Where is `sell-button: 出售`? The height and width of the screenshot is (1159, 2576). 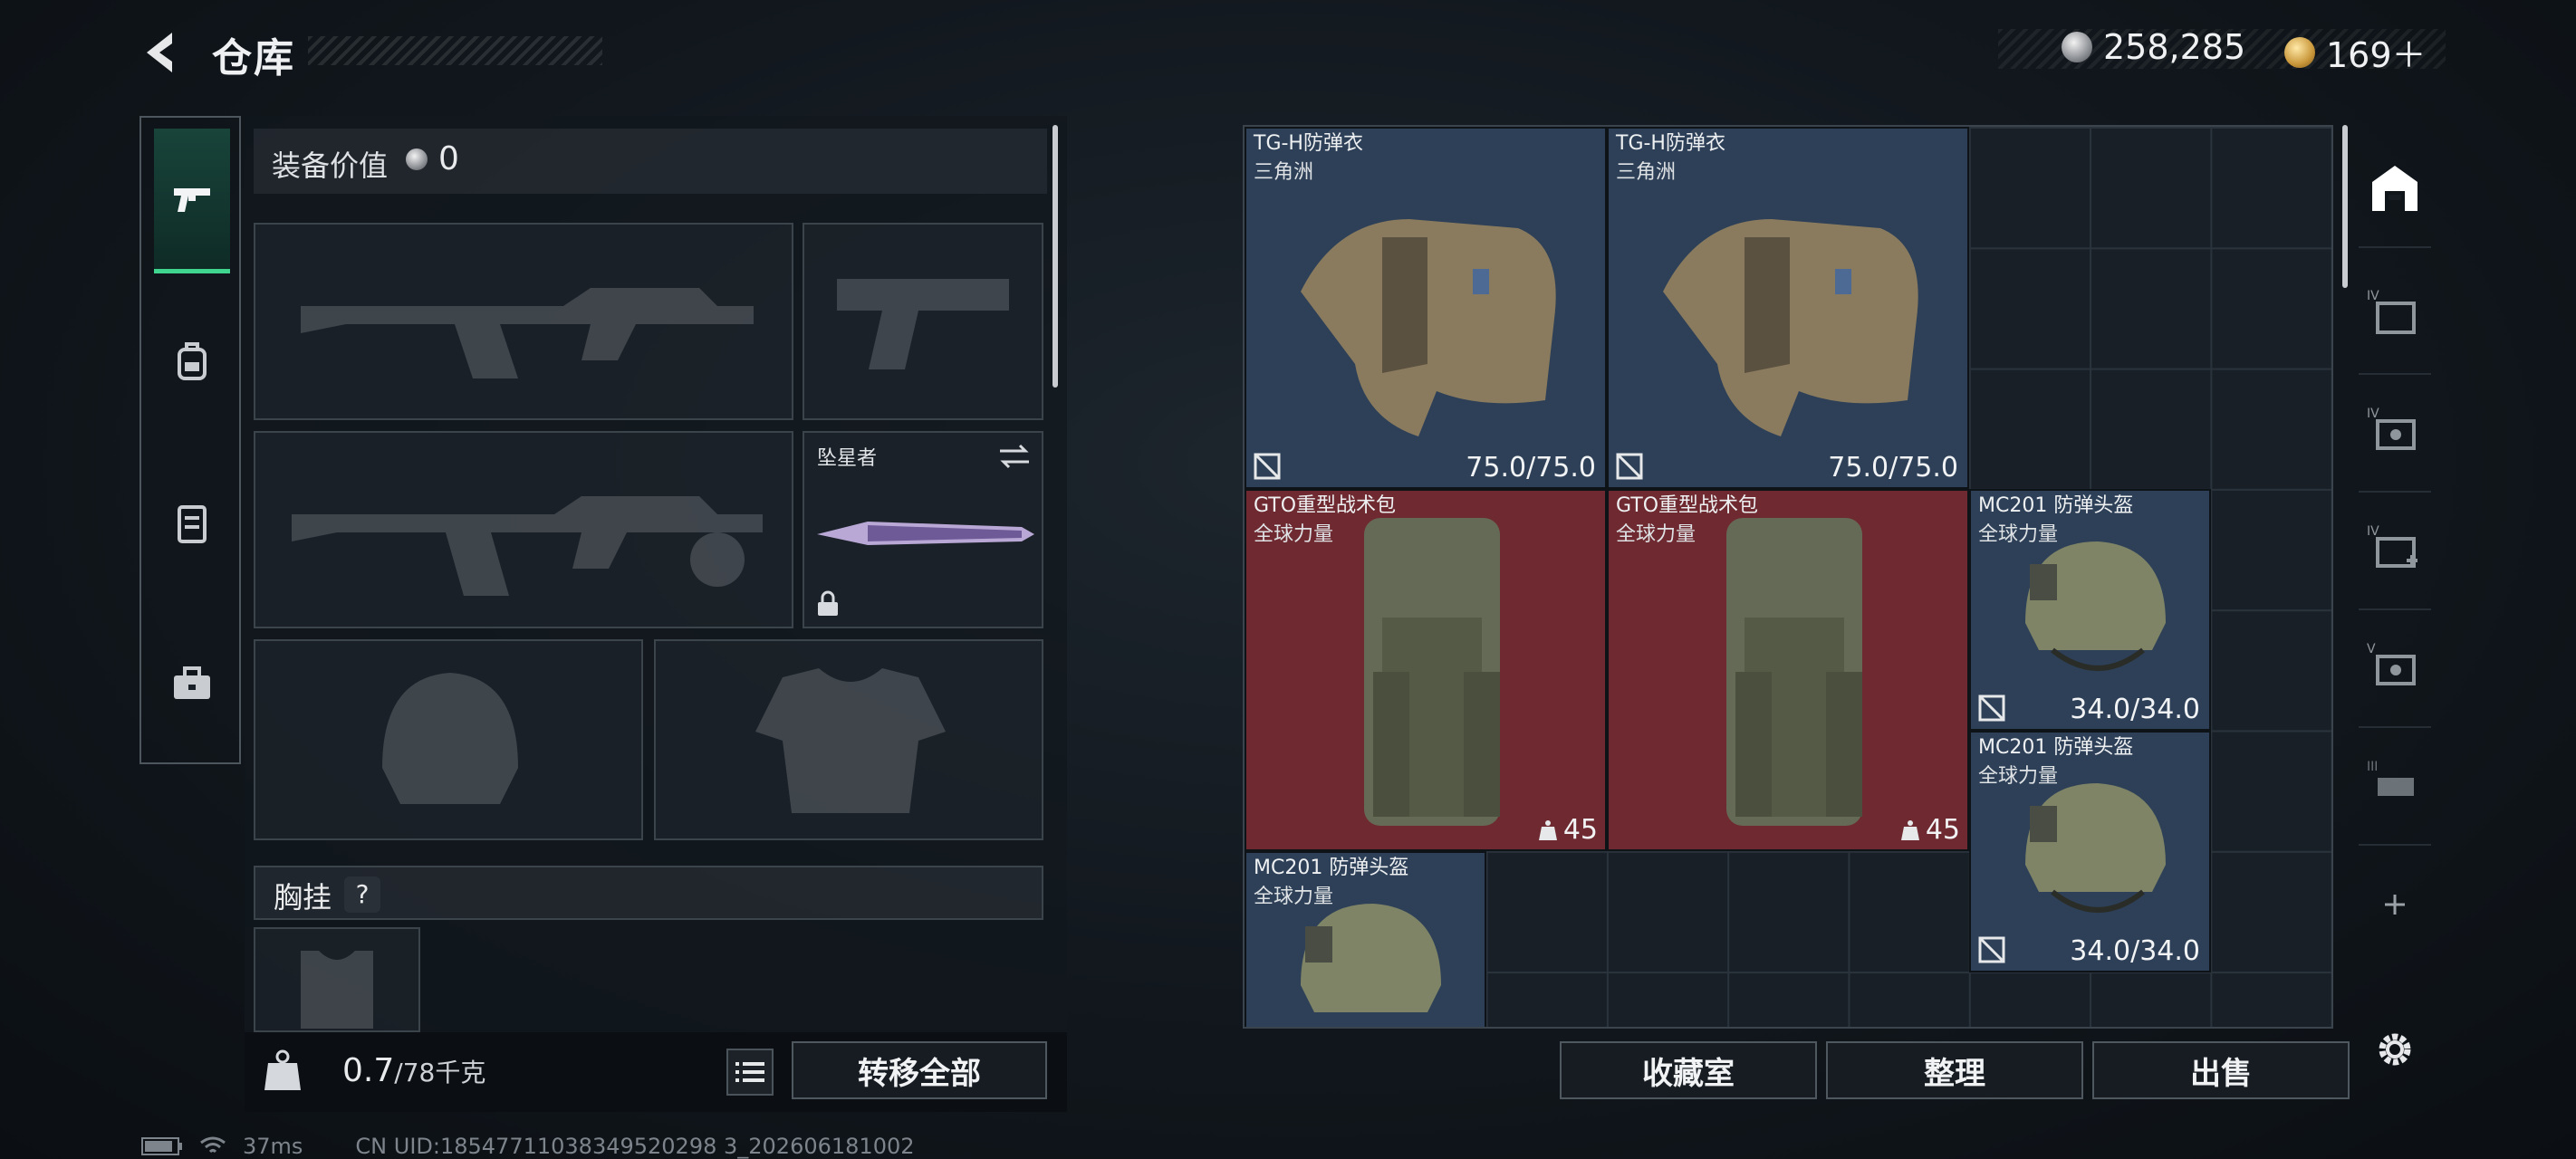
sell-button: 出售 is located at coordinates (2221, 1070).